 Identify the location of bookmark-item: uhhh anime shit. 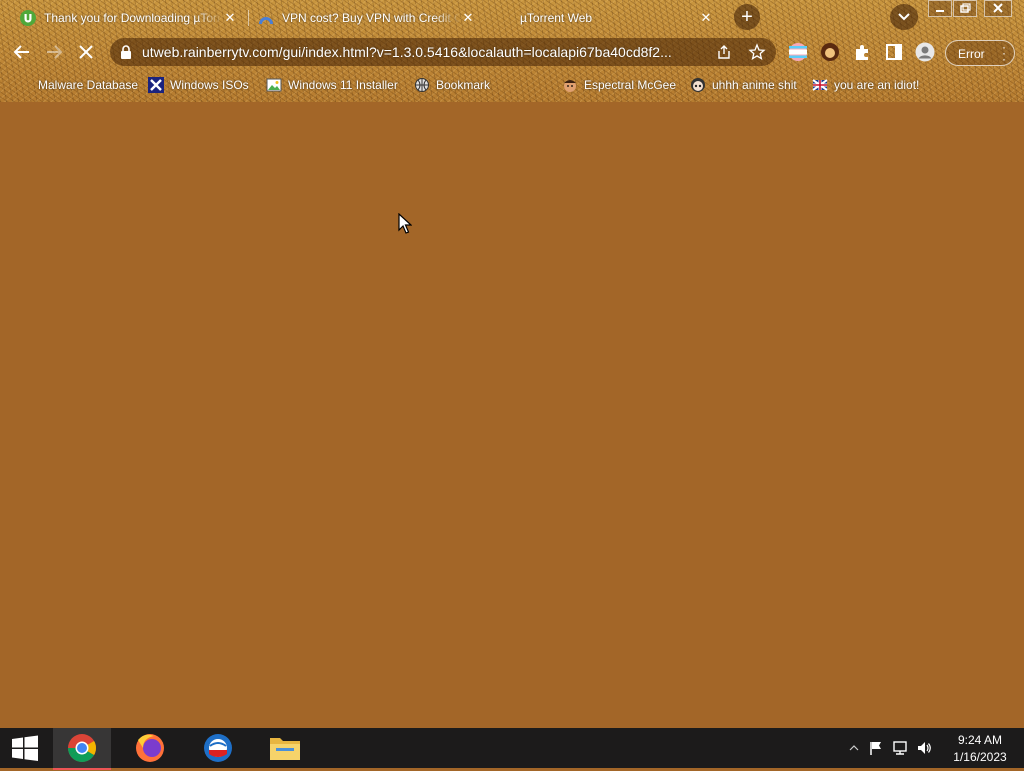
(743, 85).